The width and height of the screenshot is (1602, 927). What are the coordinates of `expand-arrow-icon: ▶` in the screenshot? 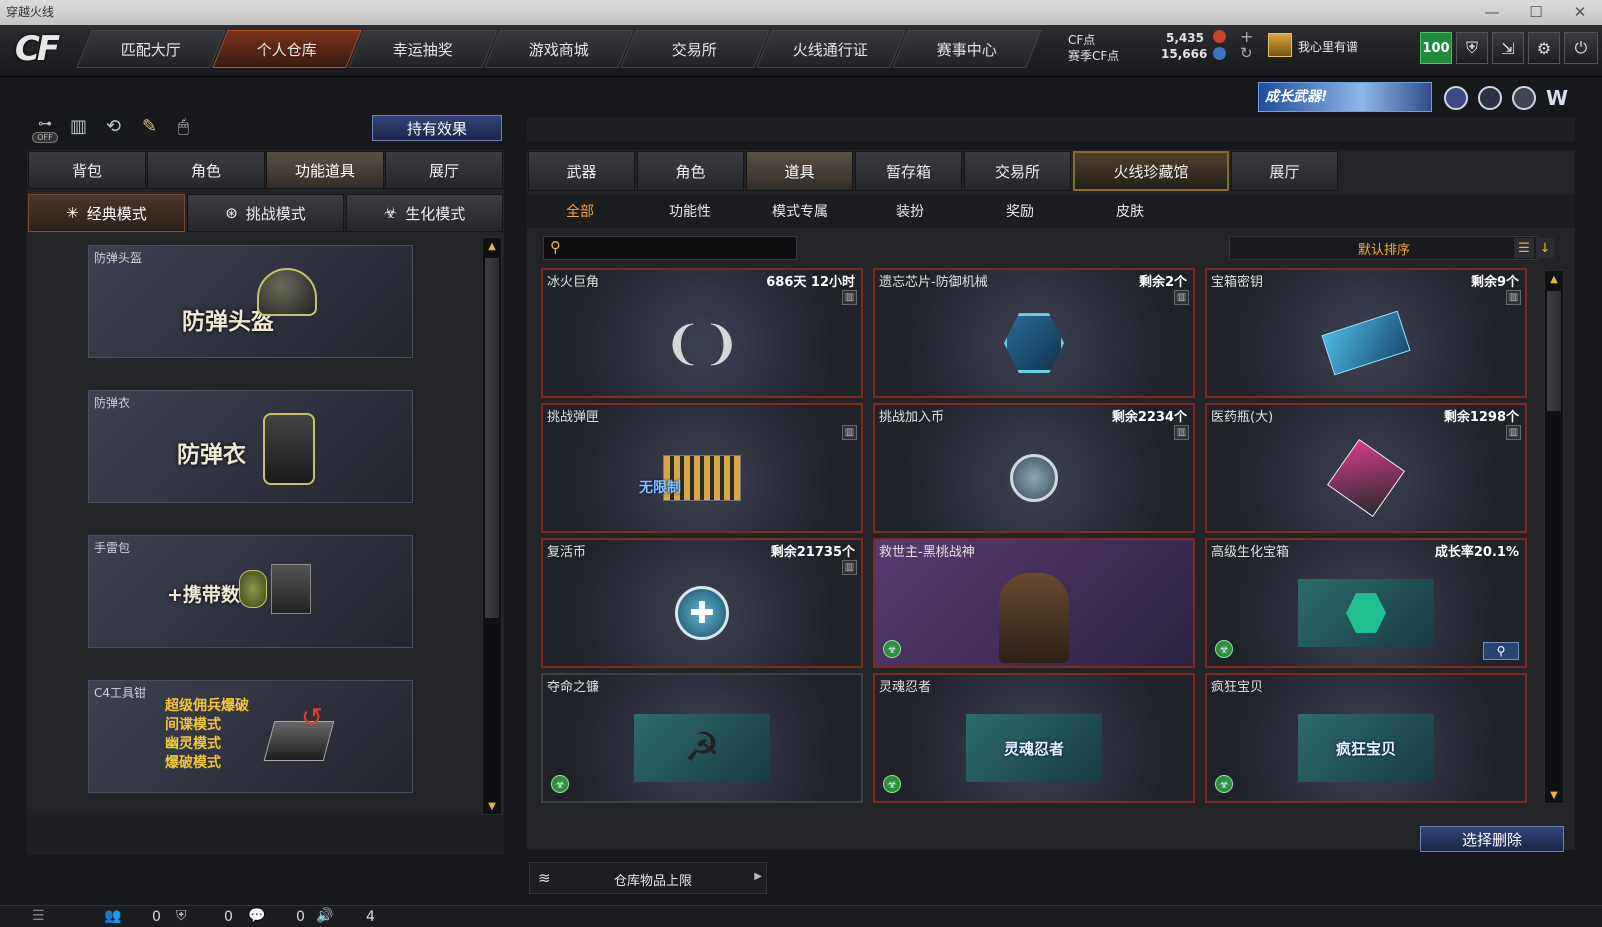 It's located at (758, 876).